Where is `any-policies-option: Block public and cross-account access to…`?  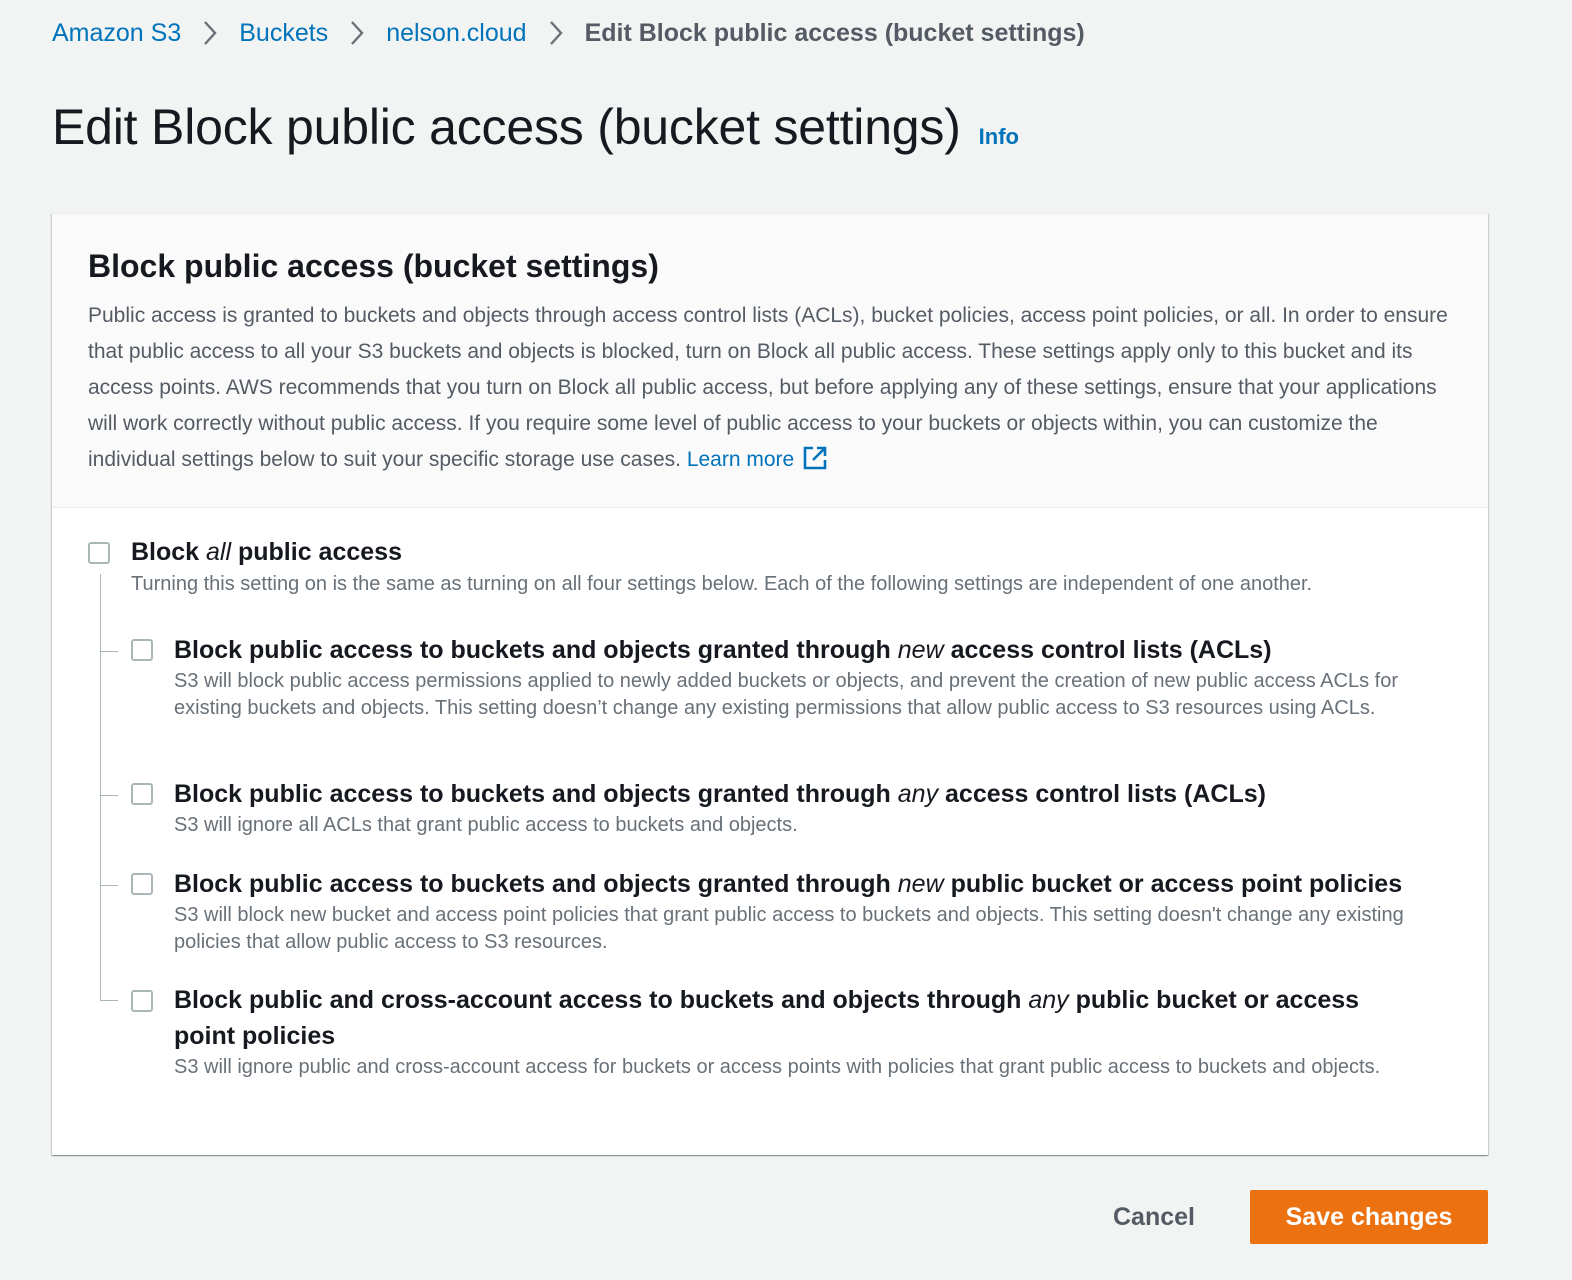 any-policies-option: Block public and cross-account access to… is located at coordinates (799, 1031).